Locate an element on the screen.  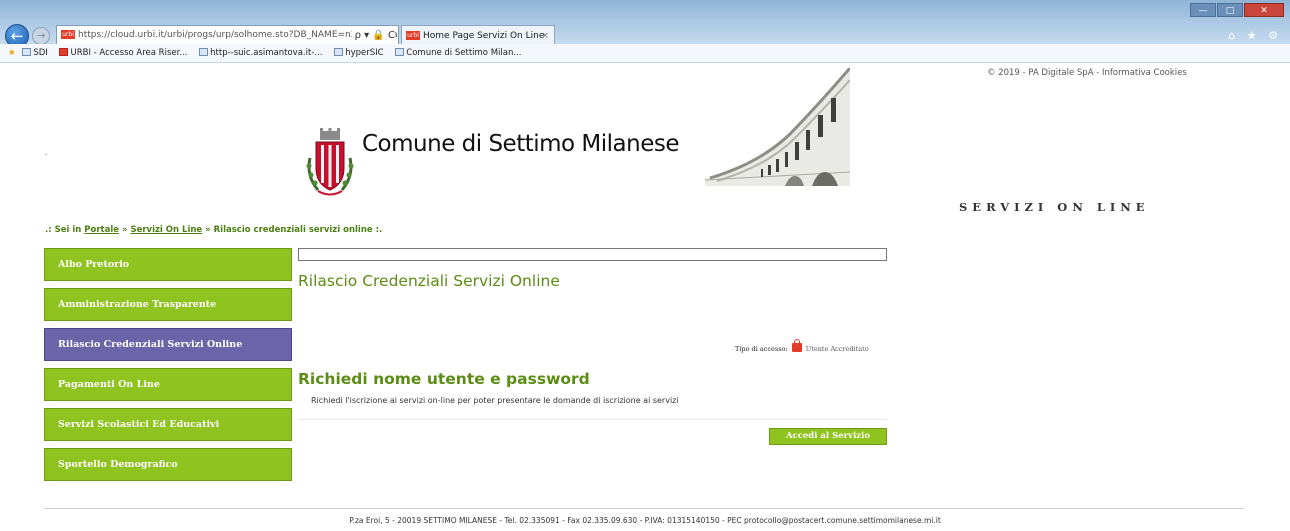
favorite-sdi: SDI is located at coordinates (35, 53).